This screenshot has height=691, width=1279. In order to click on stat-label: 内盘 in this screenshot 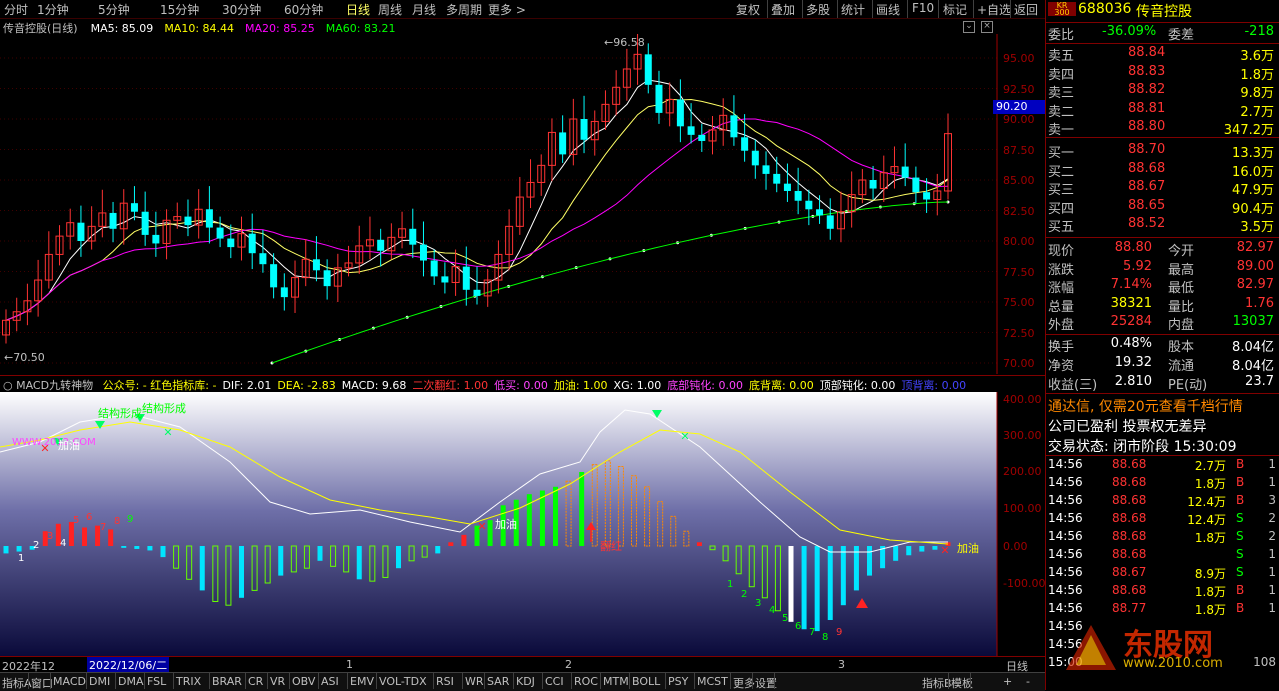, I will do `click(1181, 326)`.